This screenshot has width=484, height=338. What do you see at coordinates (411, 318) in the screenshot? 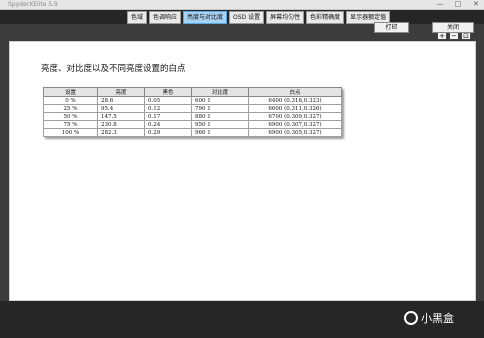
I see `watermark-logo-icon` at bounding box center [411, 318].